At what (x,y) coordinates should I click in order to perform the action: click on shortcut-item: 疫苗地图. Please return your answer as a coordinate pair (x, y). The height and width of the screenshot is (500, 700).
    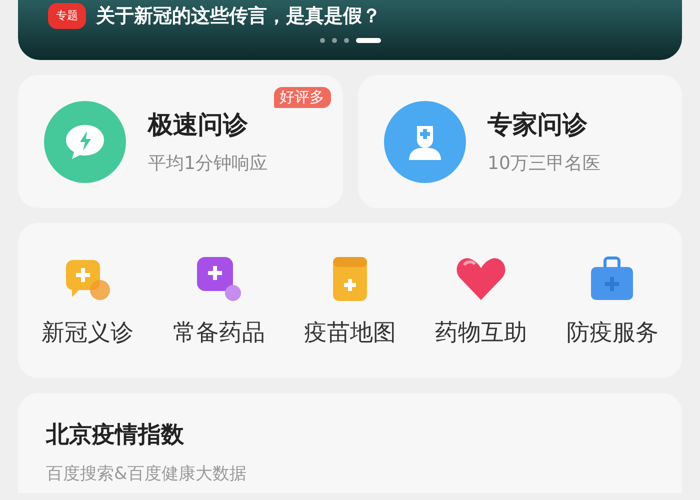
    Looking at the image, I should click on (350, 300).